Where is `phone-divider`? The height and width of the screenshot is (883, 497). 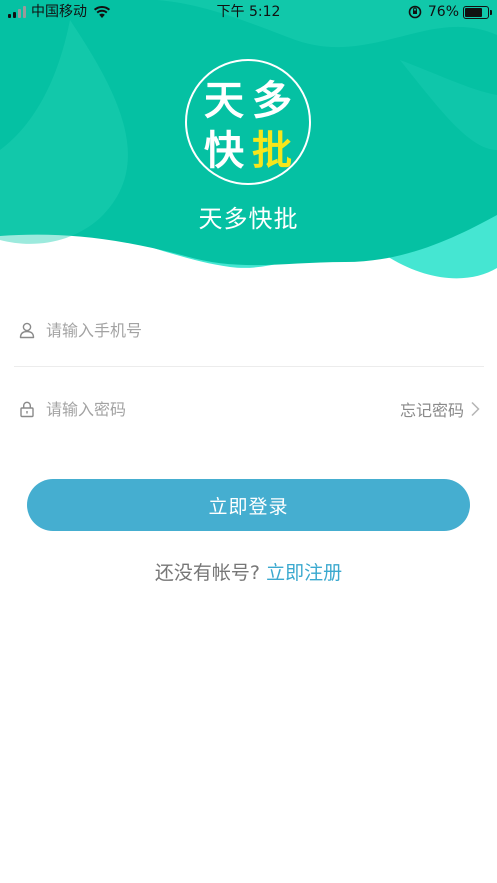
phone-divider is located at coordinates (249, 366).